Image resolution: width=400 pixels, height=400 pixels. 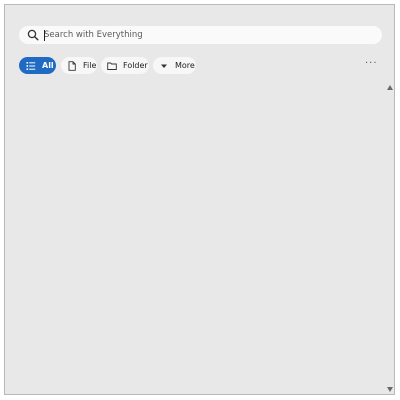 I want to click on filter-chip-folder: Folder, so click(x=125, y=65).